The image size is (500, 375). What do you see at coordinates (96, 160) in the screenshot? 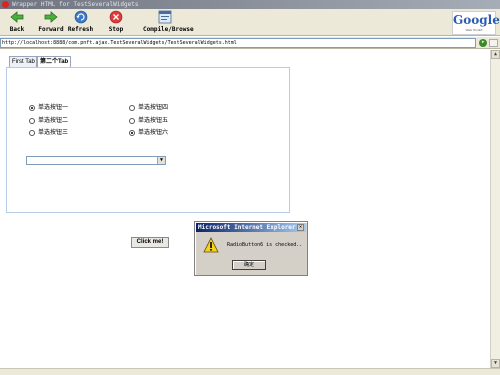
I see `dropdown-select: ▼` at bounding box center [96, 160].